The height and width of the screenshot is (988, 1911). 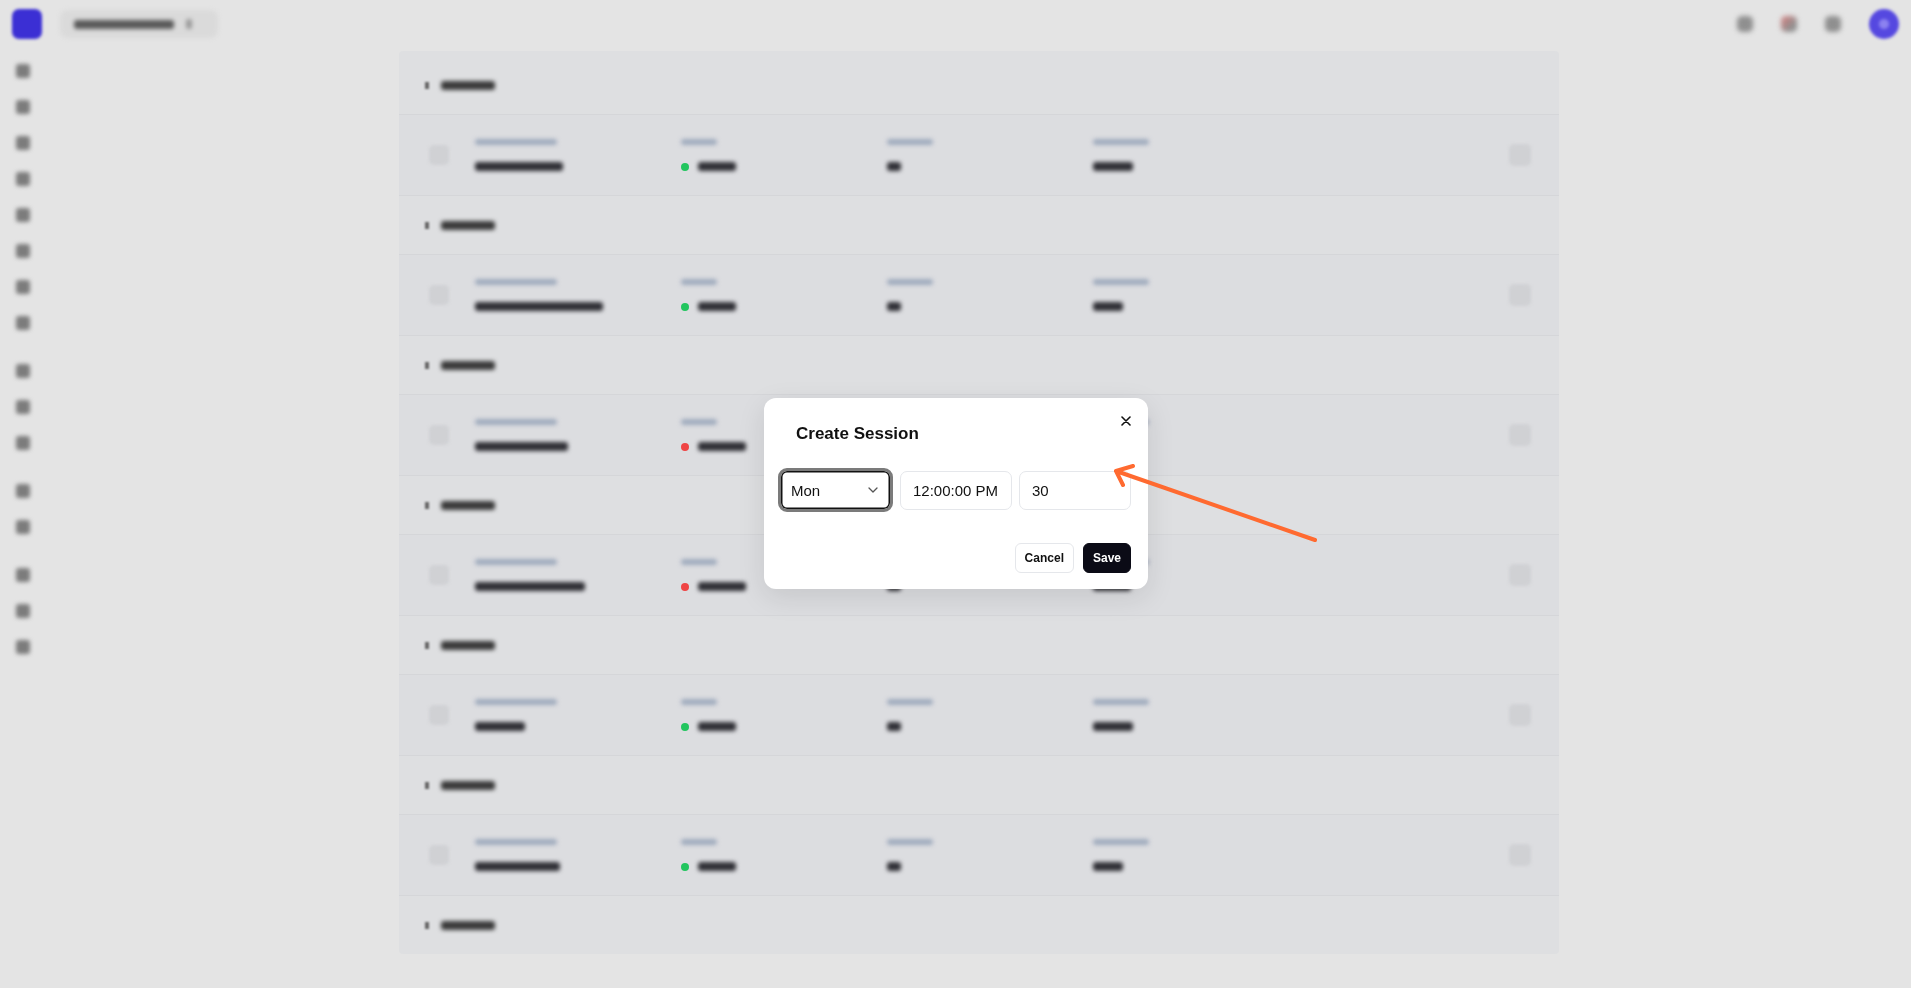 What do you see at coordinates (1106, 558) in the screenshot?
I see `save-button: Save` at bounding box center [1106, 558].